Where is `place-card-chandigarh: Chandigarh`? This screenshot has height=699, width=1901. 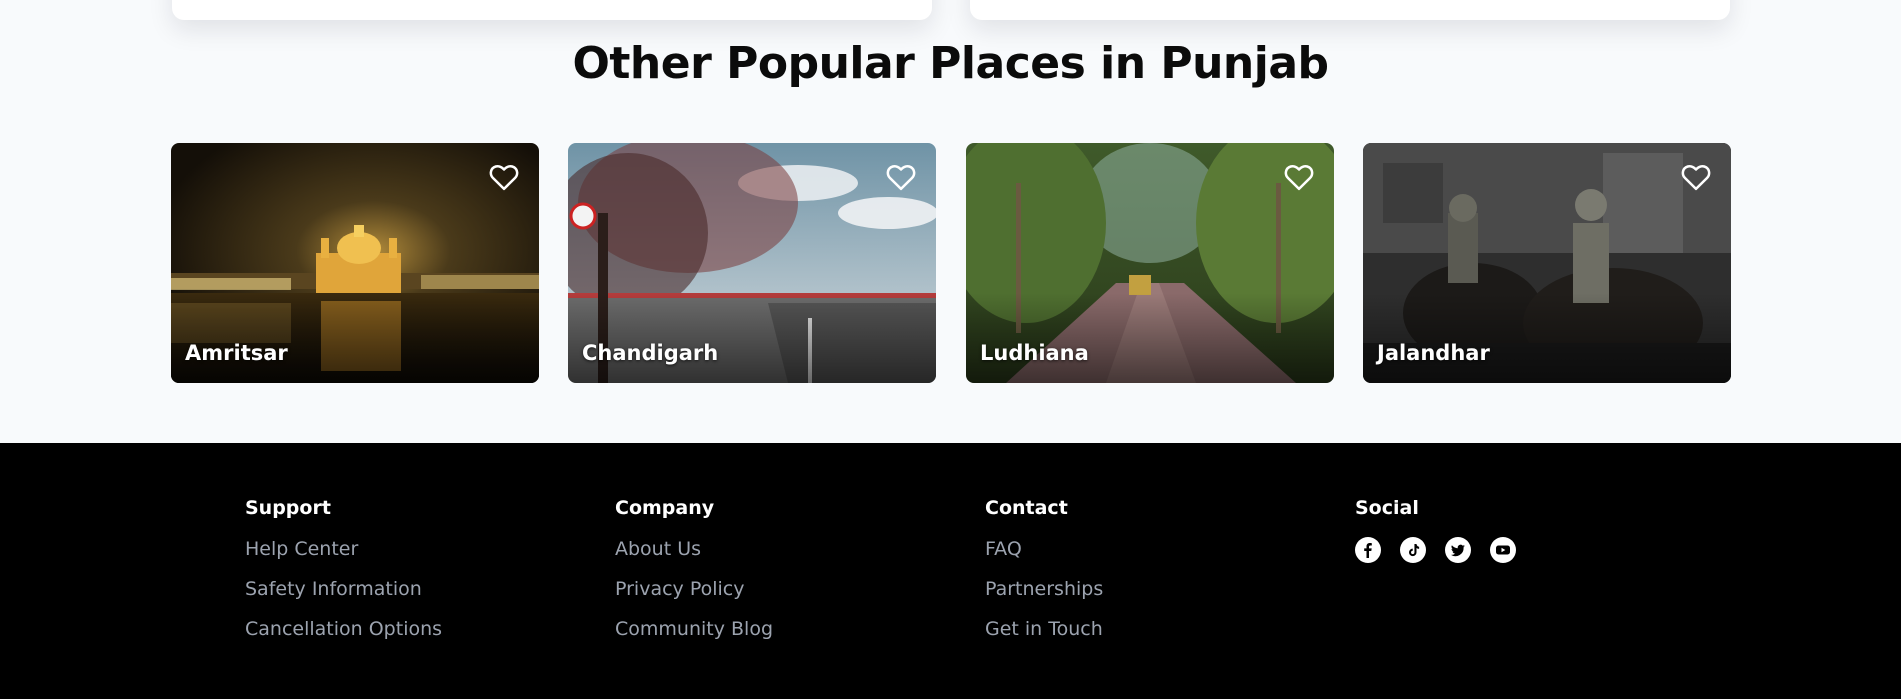
place-card-chandigarh: Chandigarh is located at coordinates (752, 263).